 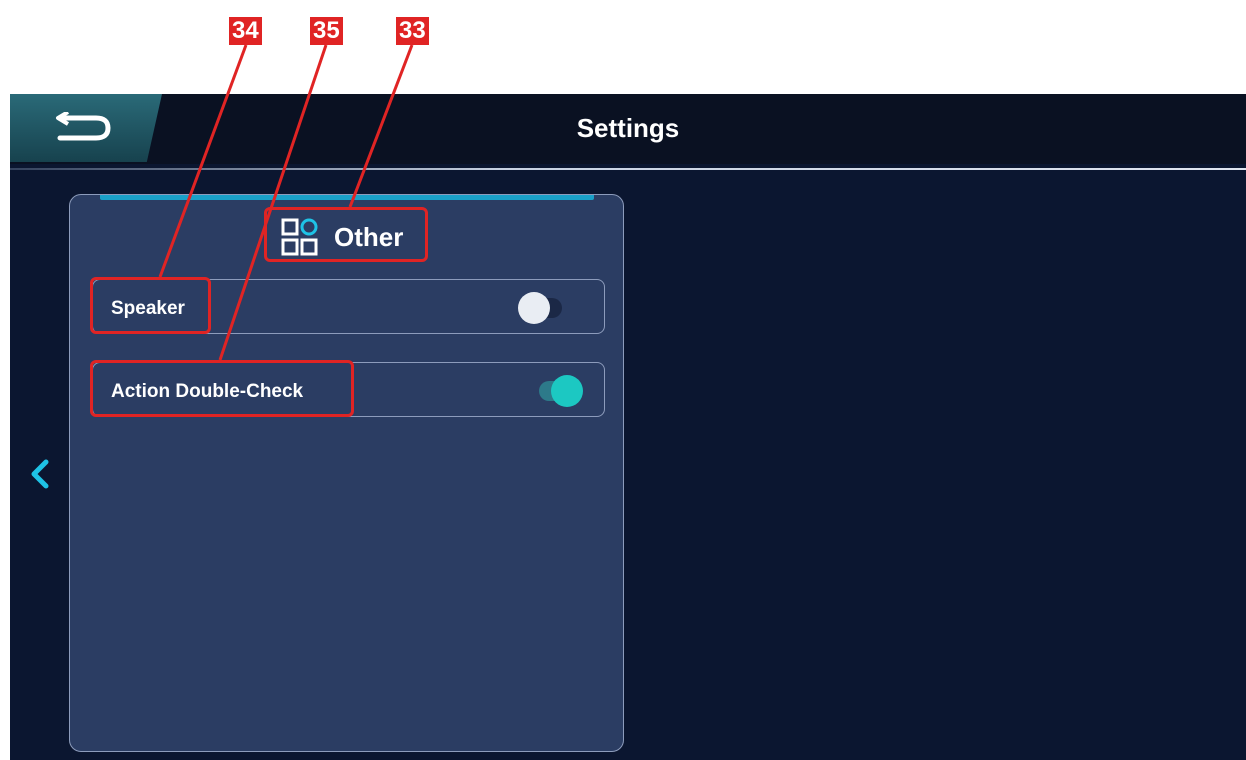 I want to click on action-double-check-toggle, so click(x=558, y=391).